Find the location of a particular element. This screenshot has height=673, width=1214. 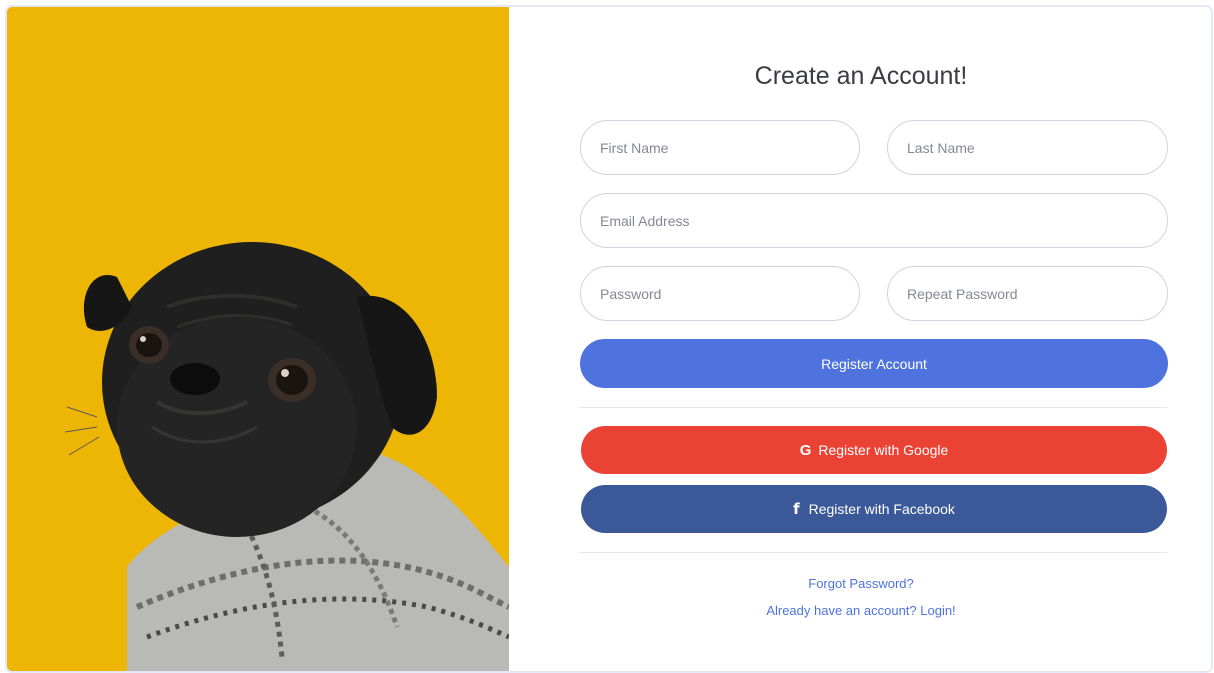

register-account-label: Register Account is located at coordinates (874, 363).